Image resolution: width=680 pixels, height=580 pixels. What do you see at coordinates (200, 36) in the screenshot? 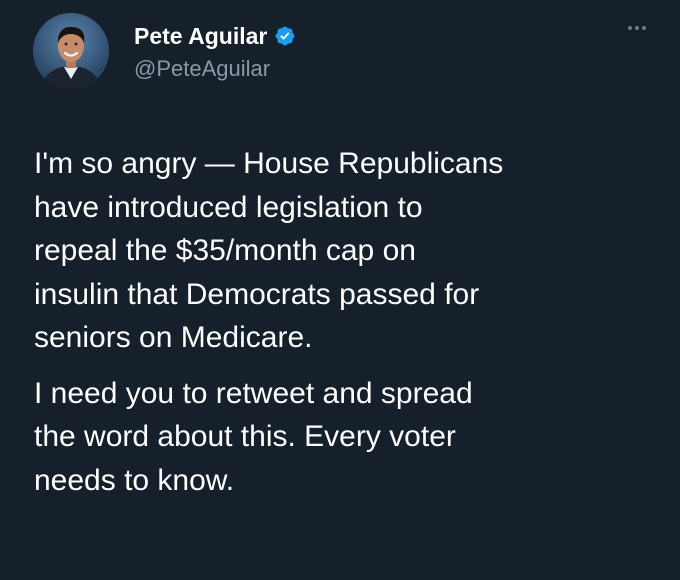
I see `display-name: Pete Aguilar` at bounding box center [200, 36].